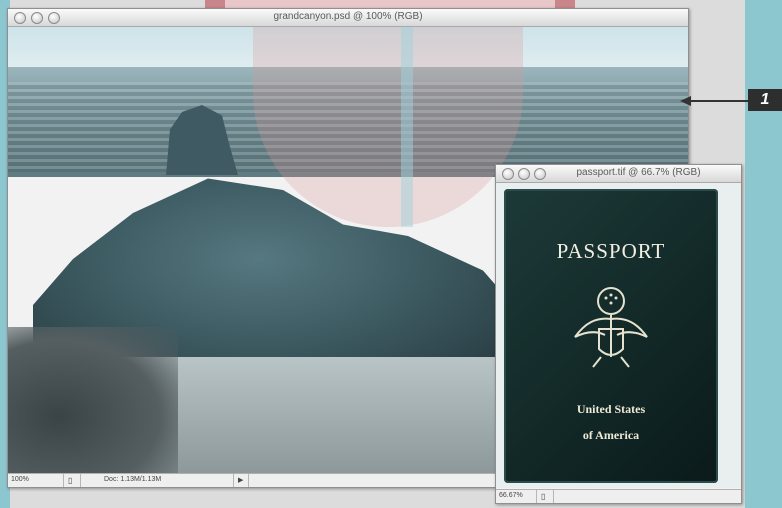 The width and height of the screenshot is (782, 508). What do you see at coordinates (618, 496) in the screenshot?
I see `status-bar: 66.67% ▯` at bounding box center [618, 496].